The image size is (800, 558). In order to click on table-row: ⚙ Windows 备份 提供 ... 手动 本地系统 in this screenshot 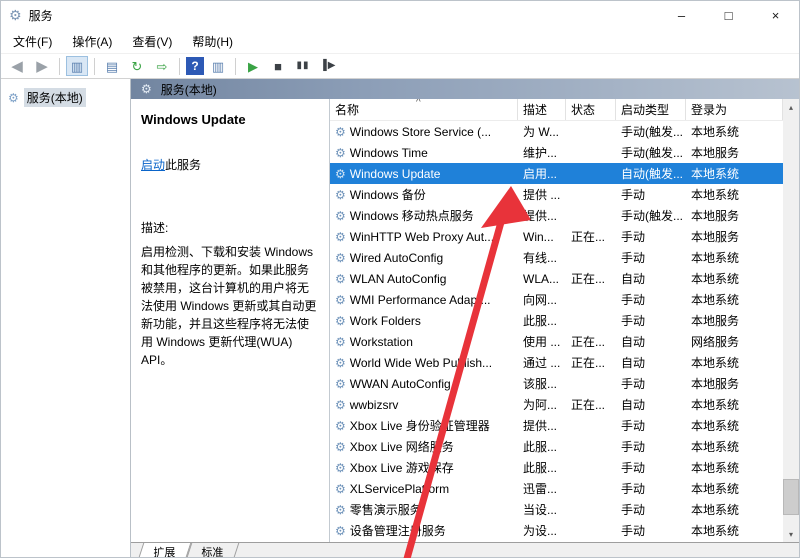, I will do `click(556, 194)`.